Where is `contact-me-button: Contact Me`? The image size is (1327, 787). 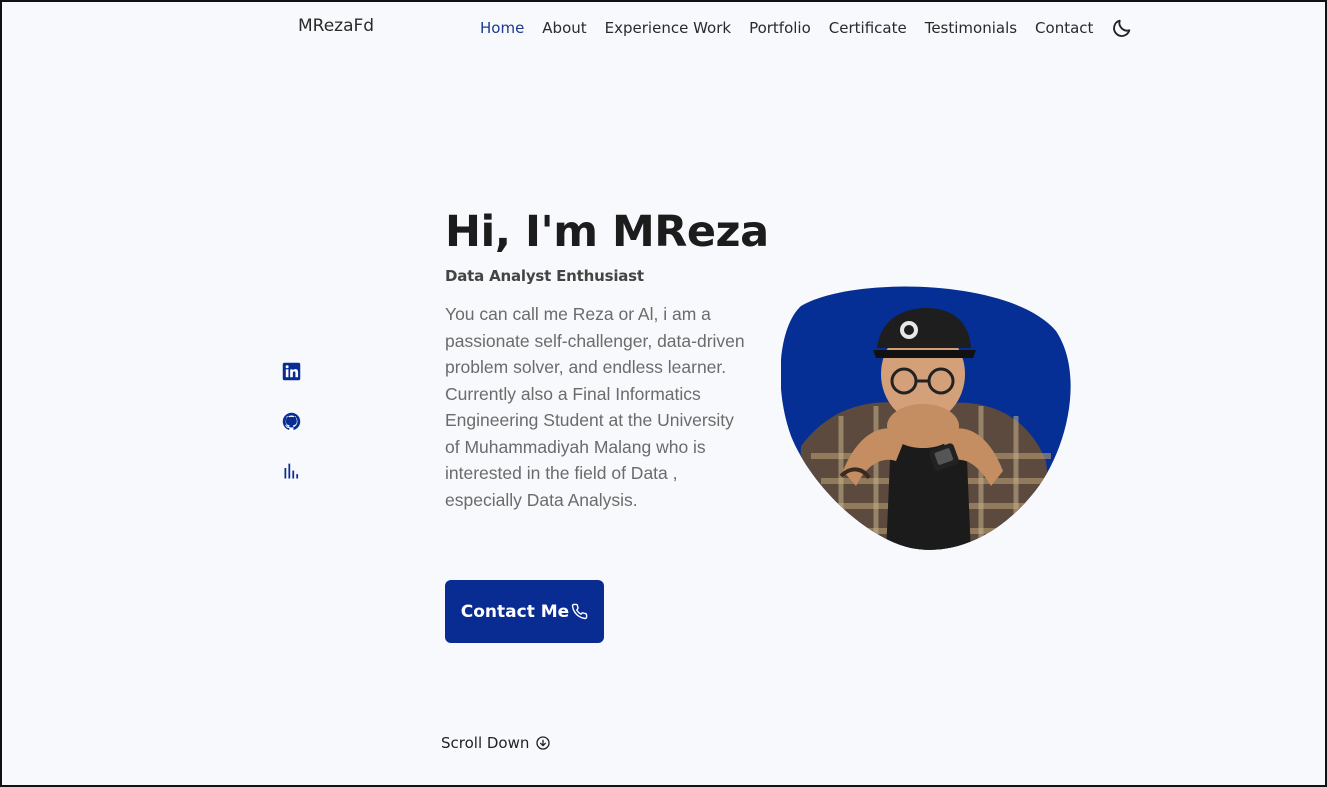 contact-me-button: Contact Me is located at coordinates (524, 611).